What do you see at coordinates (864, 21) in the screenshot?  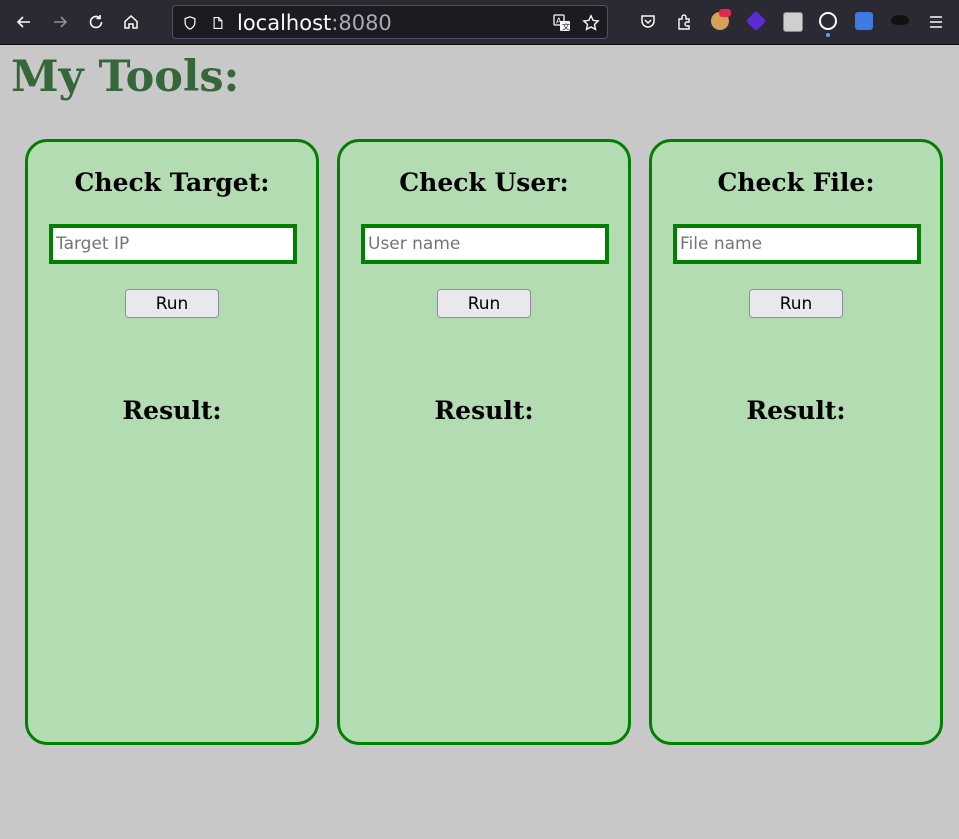 I see `translate-extension-icon` at bounding box center [864, 21].